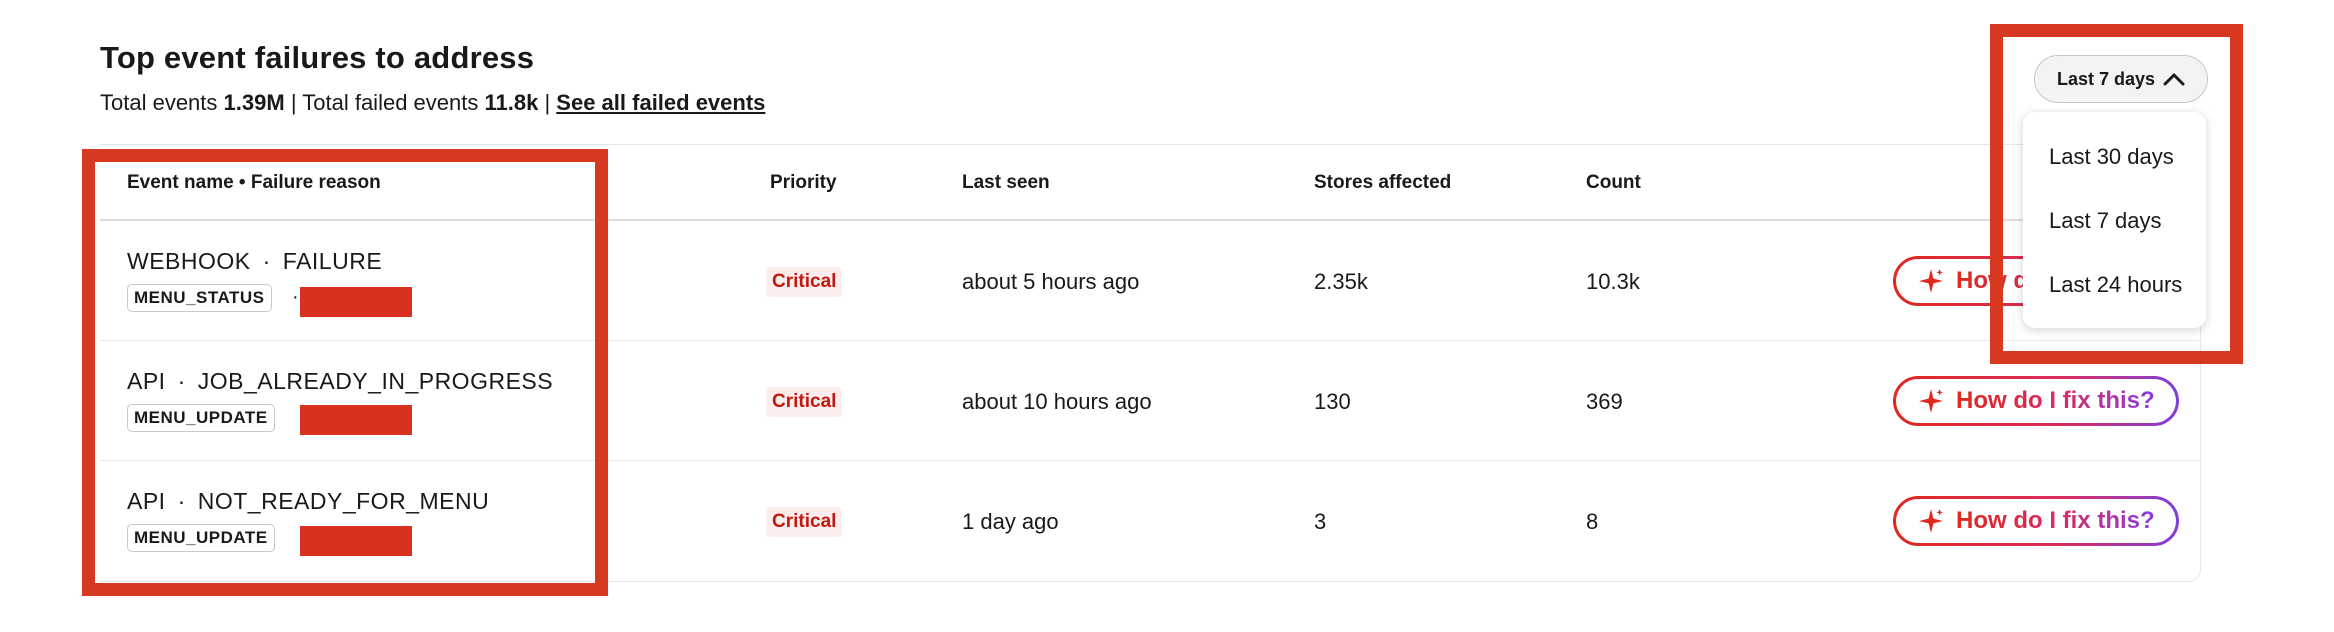  Describe the element at coordinates (159, 102) in the screenshot. I see `total-events-label: Total events` at that location.